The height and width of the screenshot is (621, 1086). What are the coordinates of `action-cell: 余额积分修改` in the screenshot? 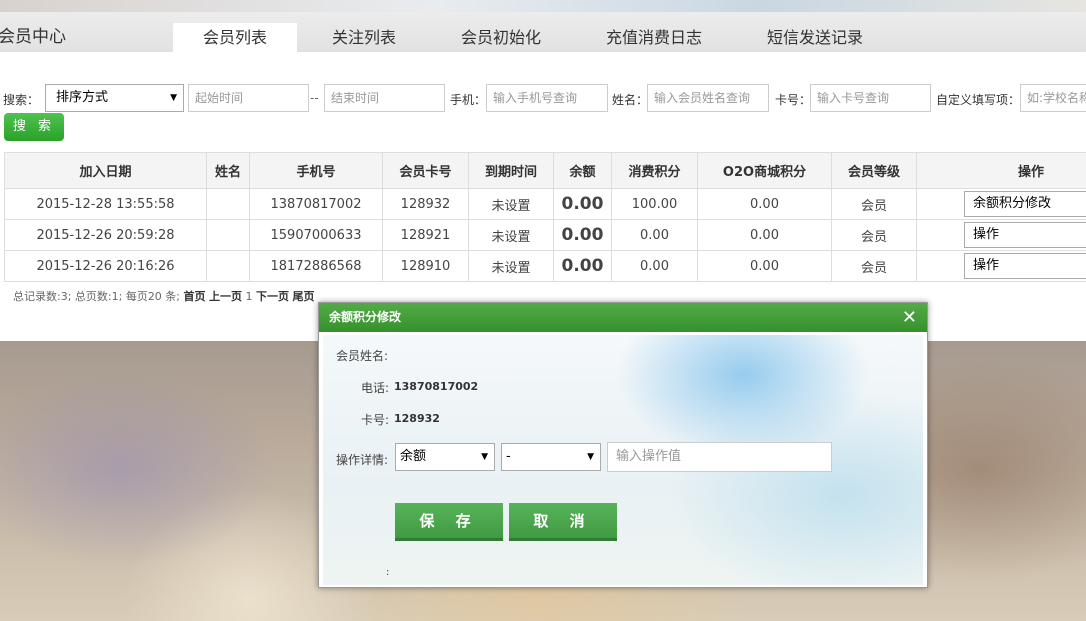 It's located at (1001, 204).